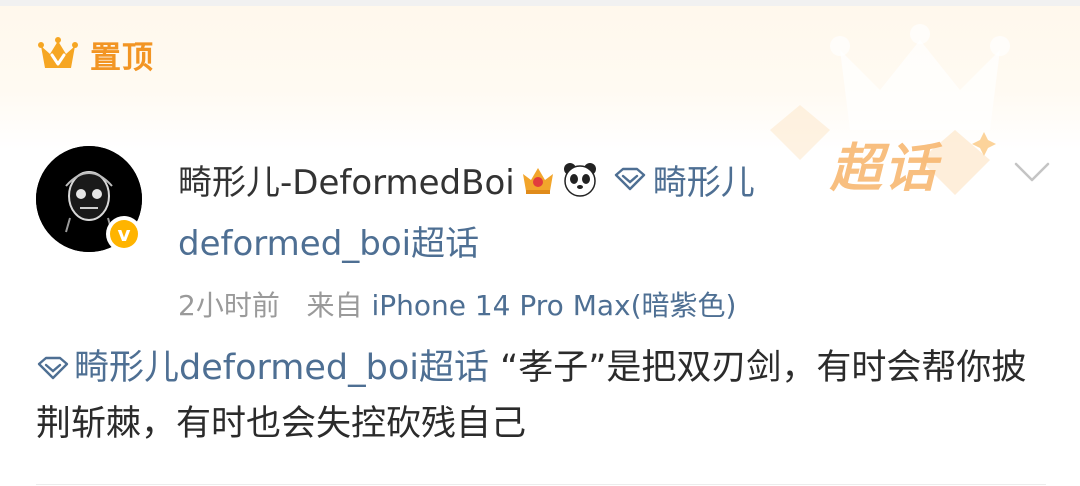 The image size is (1080, 486). I want to click on top-divider, so click(540, 3).